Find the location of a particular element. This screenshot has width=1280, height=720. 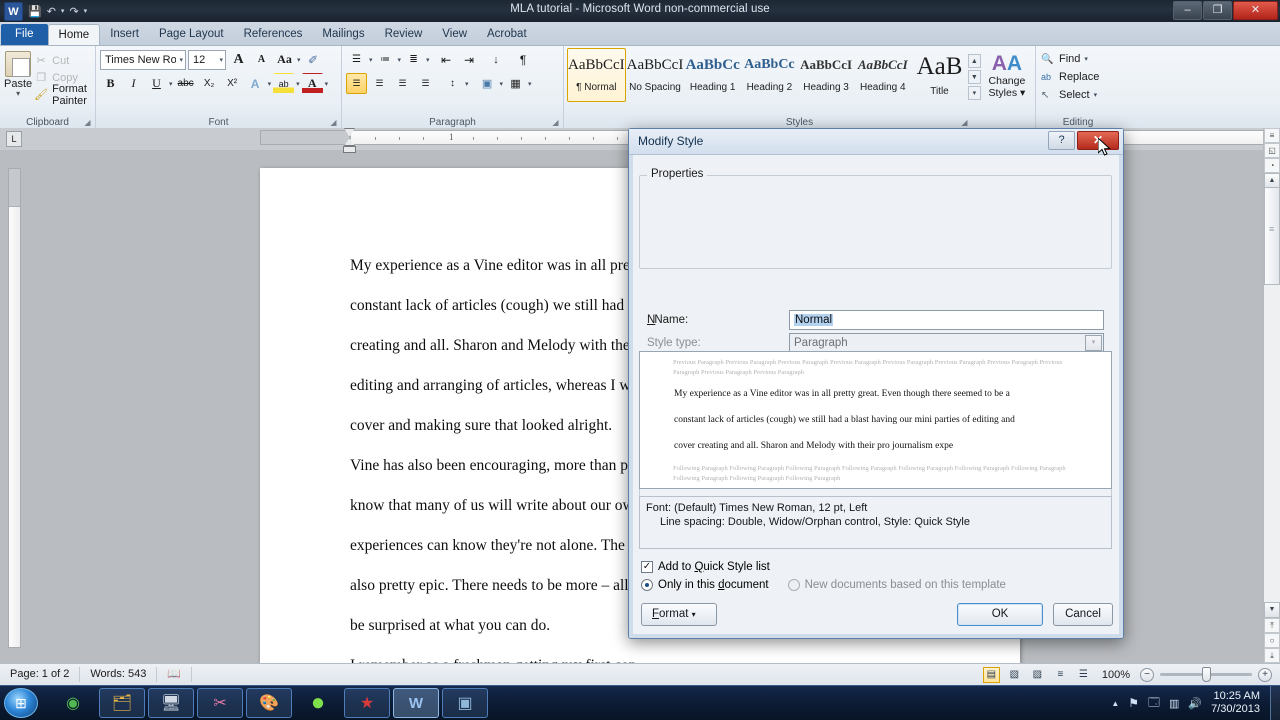

zoom-slider is located at coordinates (1206, 674).